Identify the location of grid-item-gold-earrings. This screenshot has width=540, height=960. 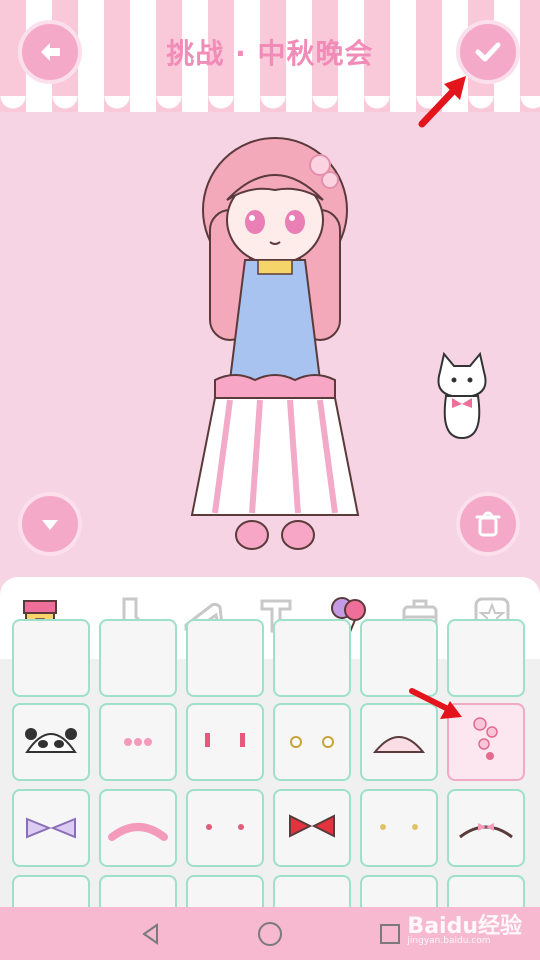
(312, 742).